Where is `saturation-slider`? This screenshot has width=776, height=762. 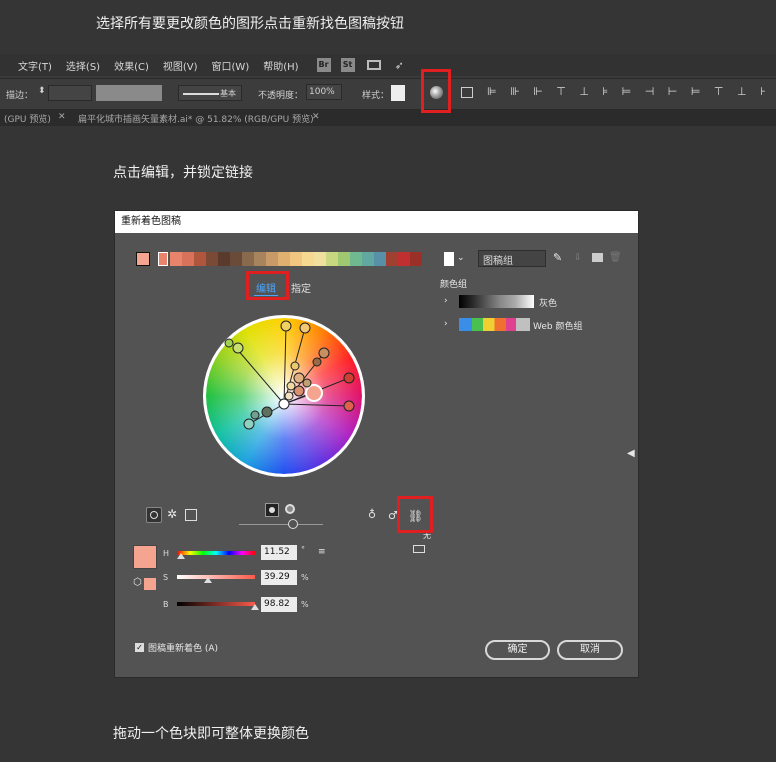 saturation-slider is located at coordinates (216, 577).